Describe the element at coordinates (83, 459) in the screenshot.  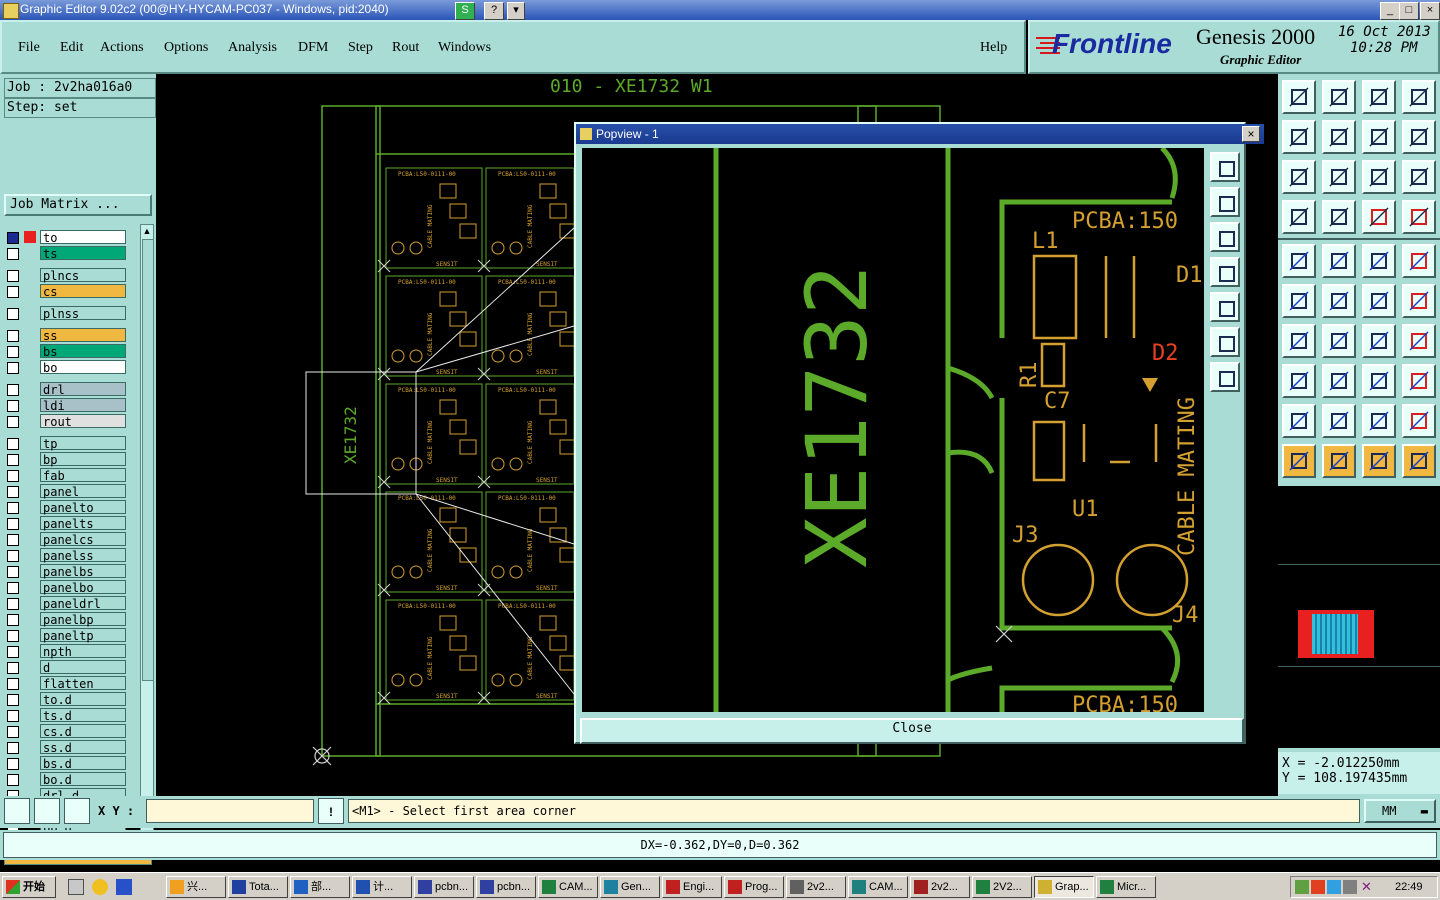
I see `layer-name: bp` at that location.